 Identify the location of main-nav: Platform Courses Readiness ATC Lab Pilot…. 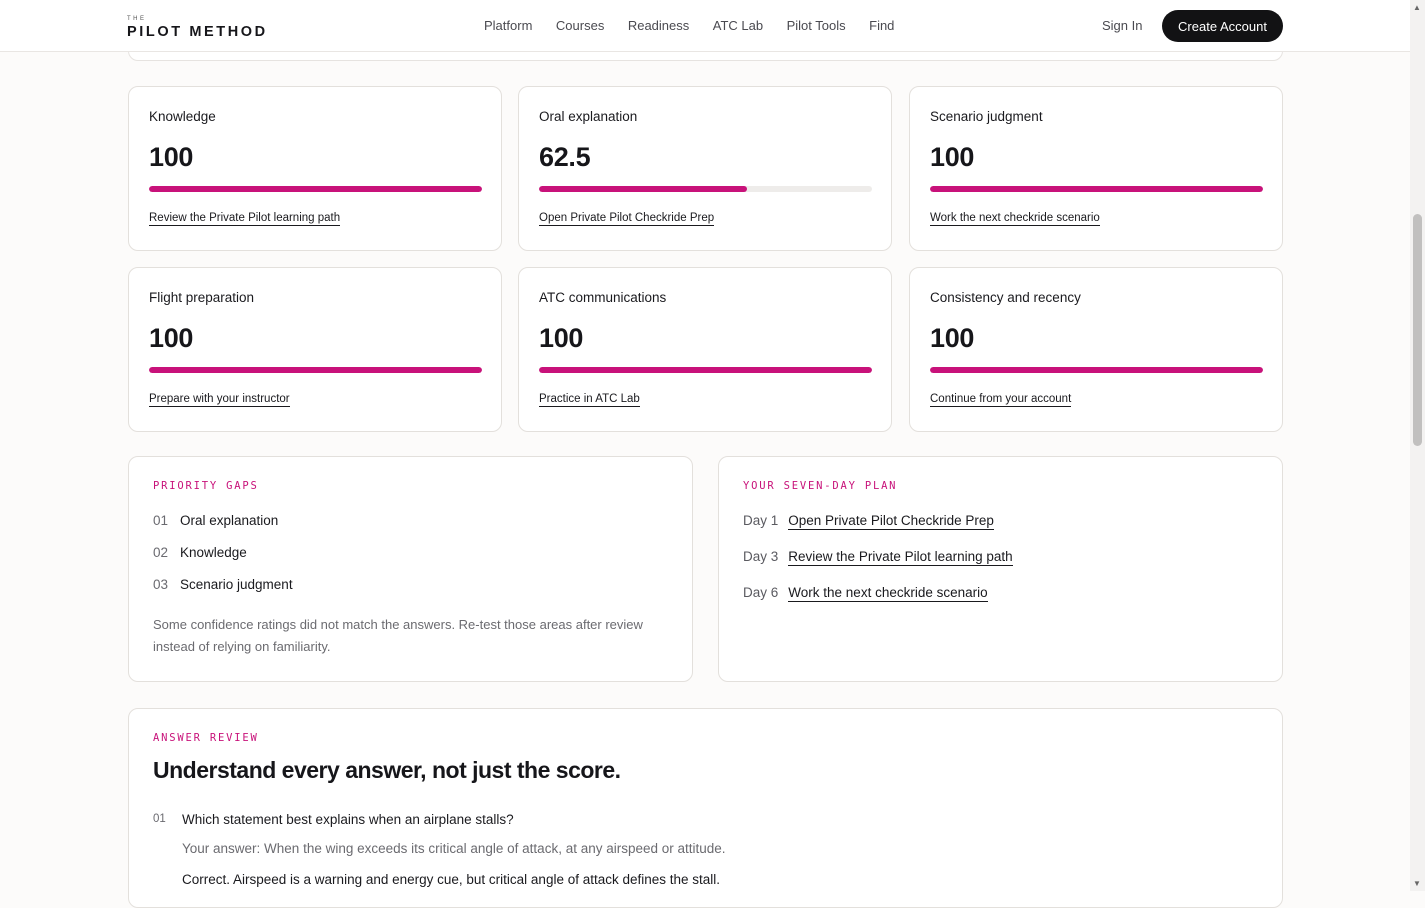
(689, 25).